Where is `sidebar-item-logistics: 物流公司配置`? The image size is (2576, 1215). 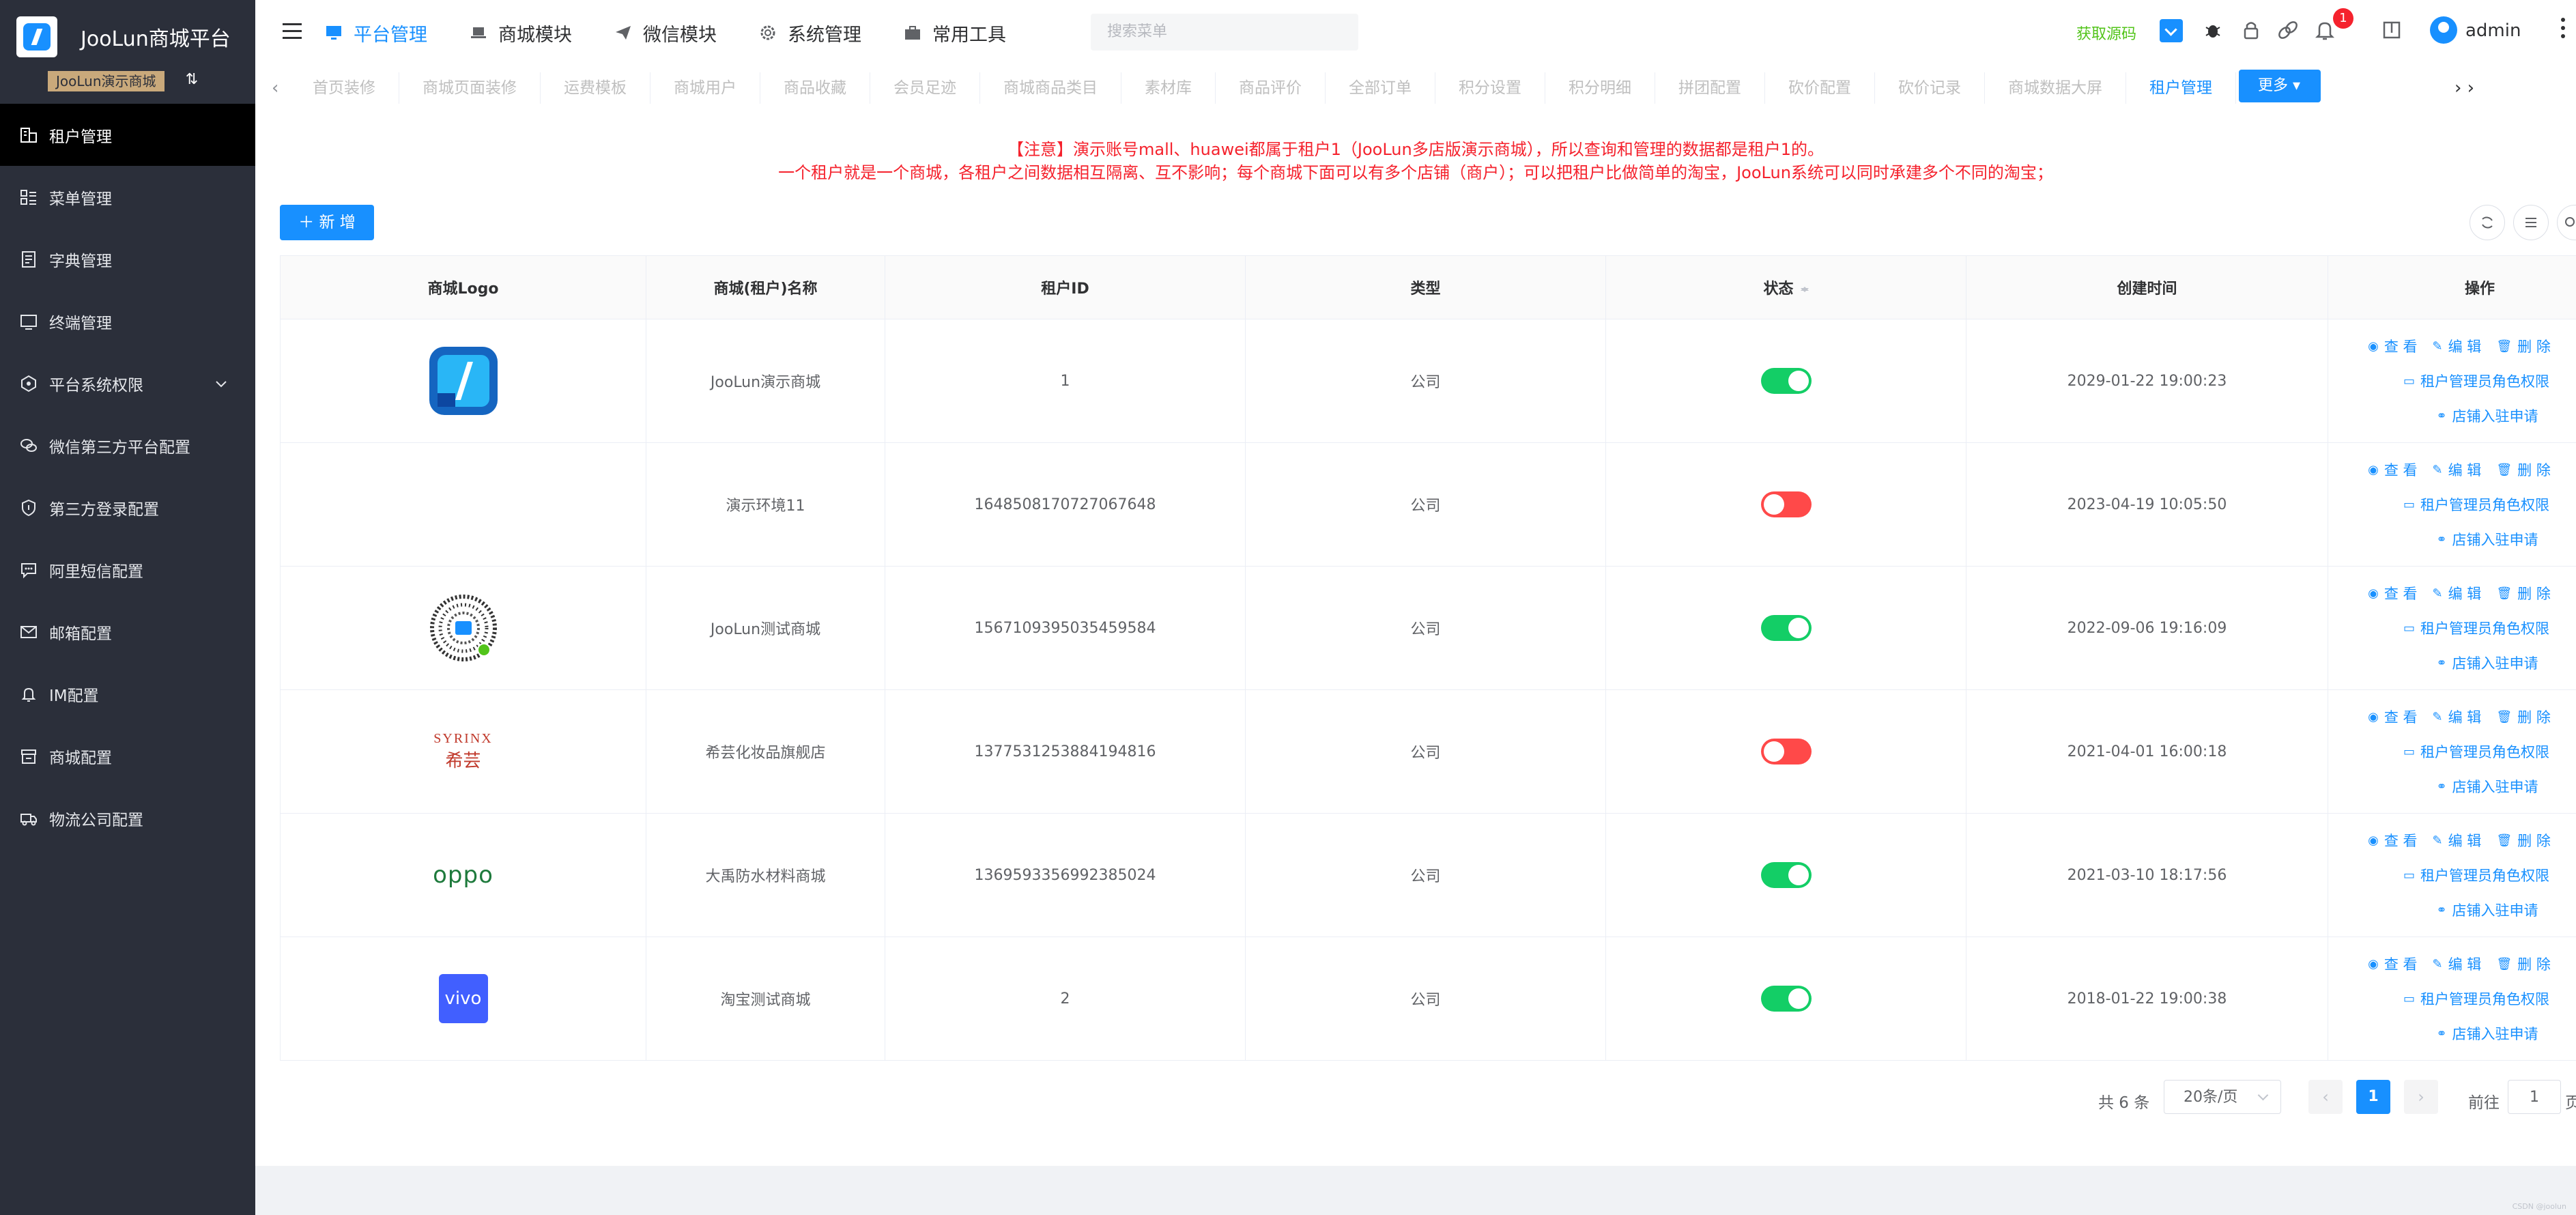 sidebar-item-logistics: 物流公司配置 is located at coordinates (127, 818).